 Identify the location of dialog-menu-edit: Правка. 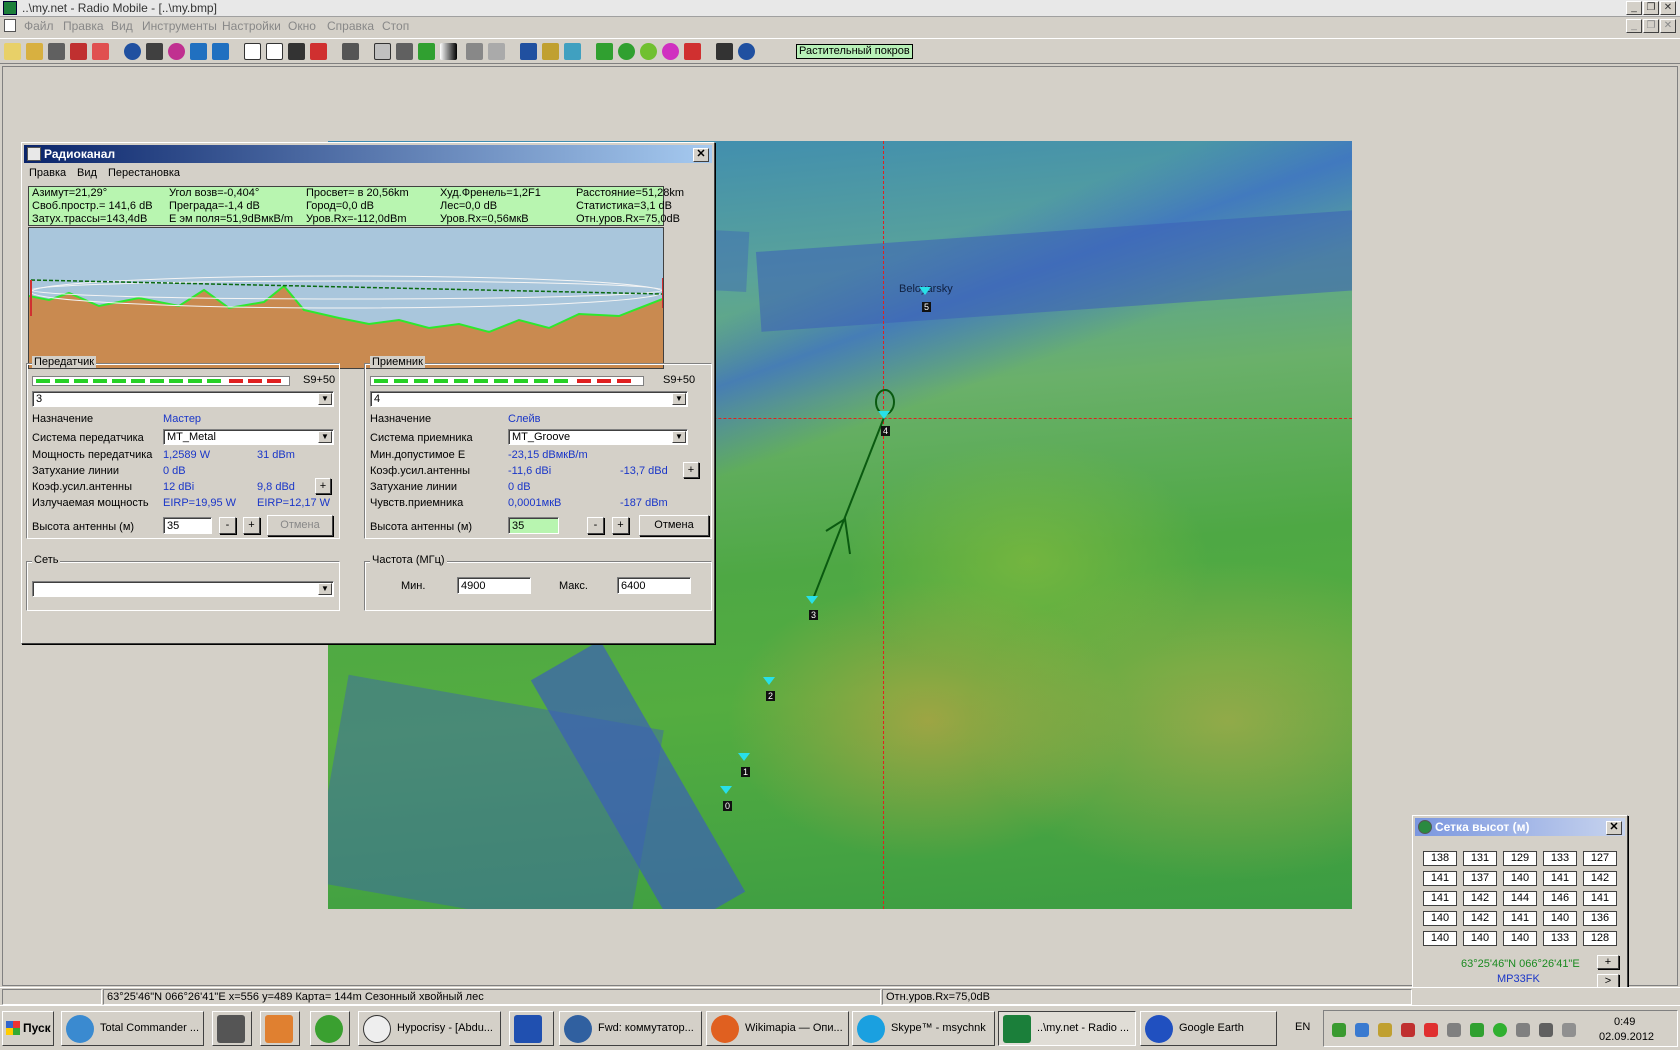
(47, 173).